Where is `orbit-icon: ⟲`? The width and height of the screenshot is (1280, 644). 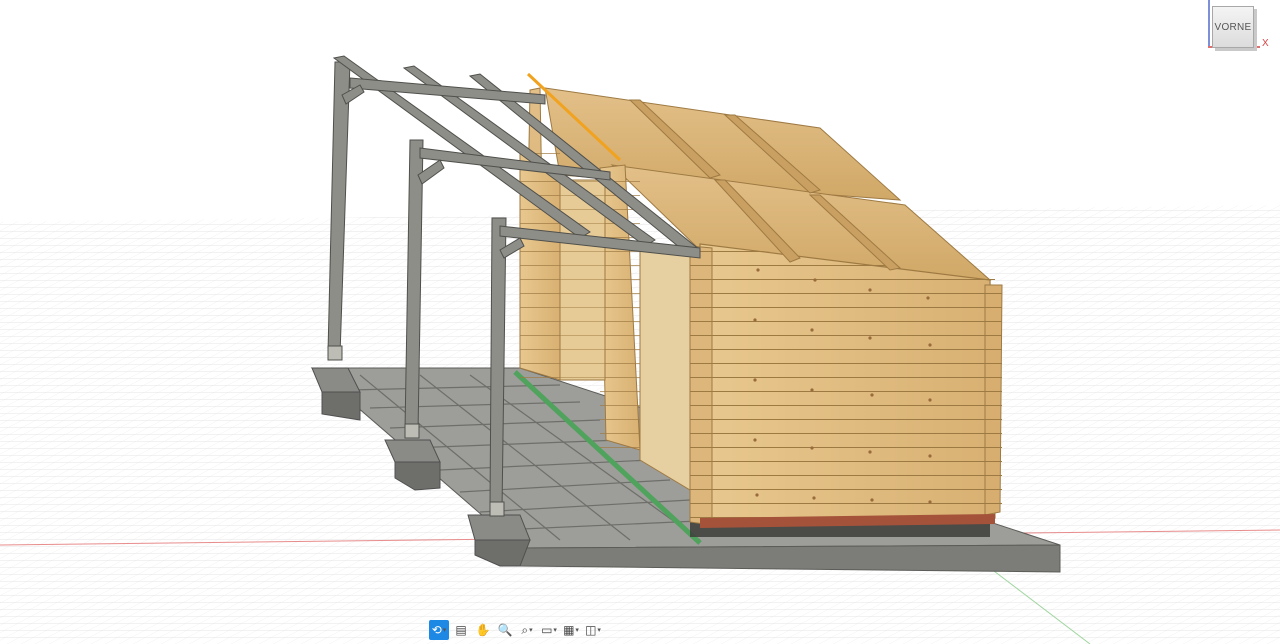 orbit-icon: ⟲ is located at coordinates (436, 630).